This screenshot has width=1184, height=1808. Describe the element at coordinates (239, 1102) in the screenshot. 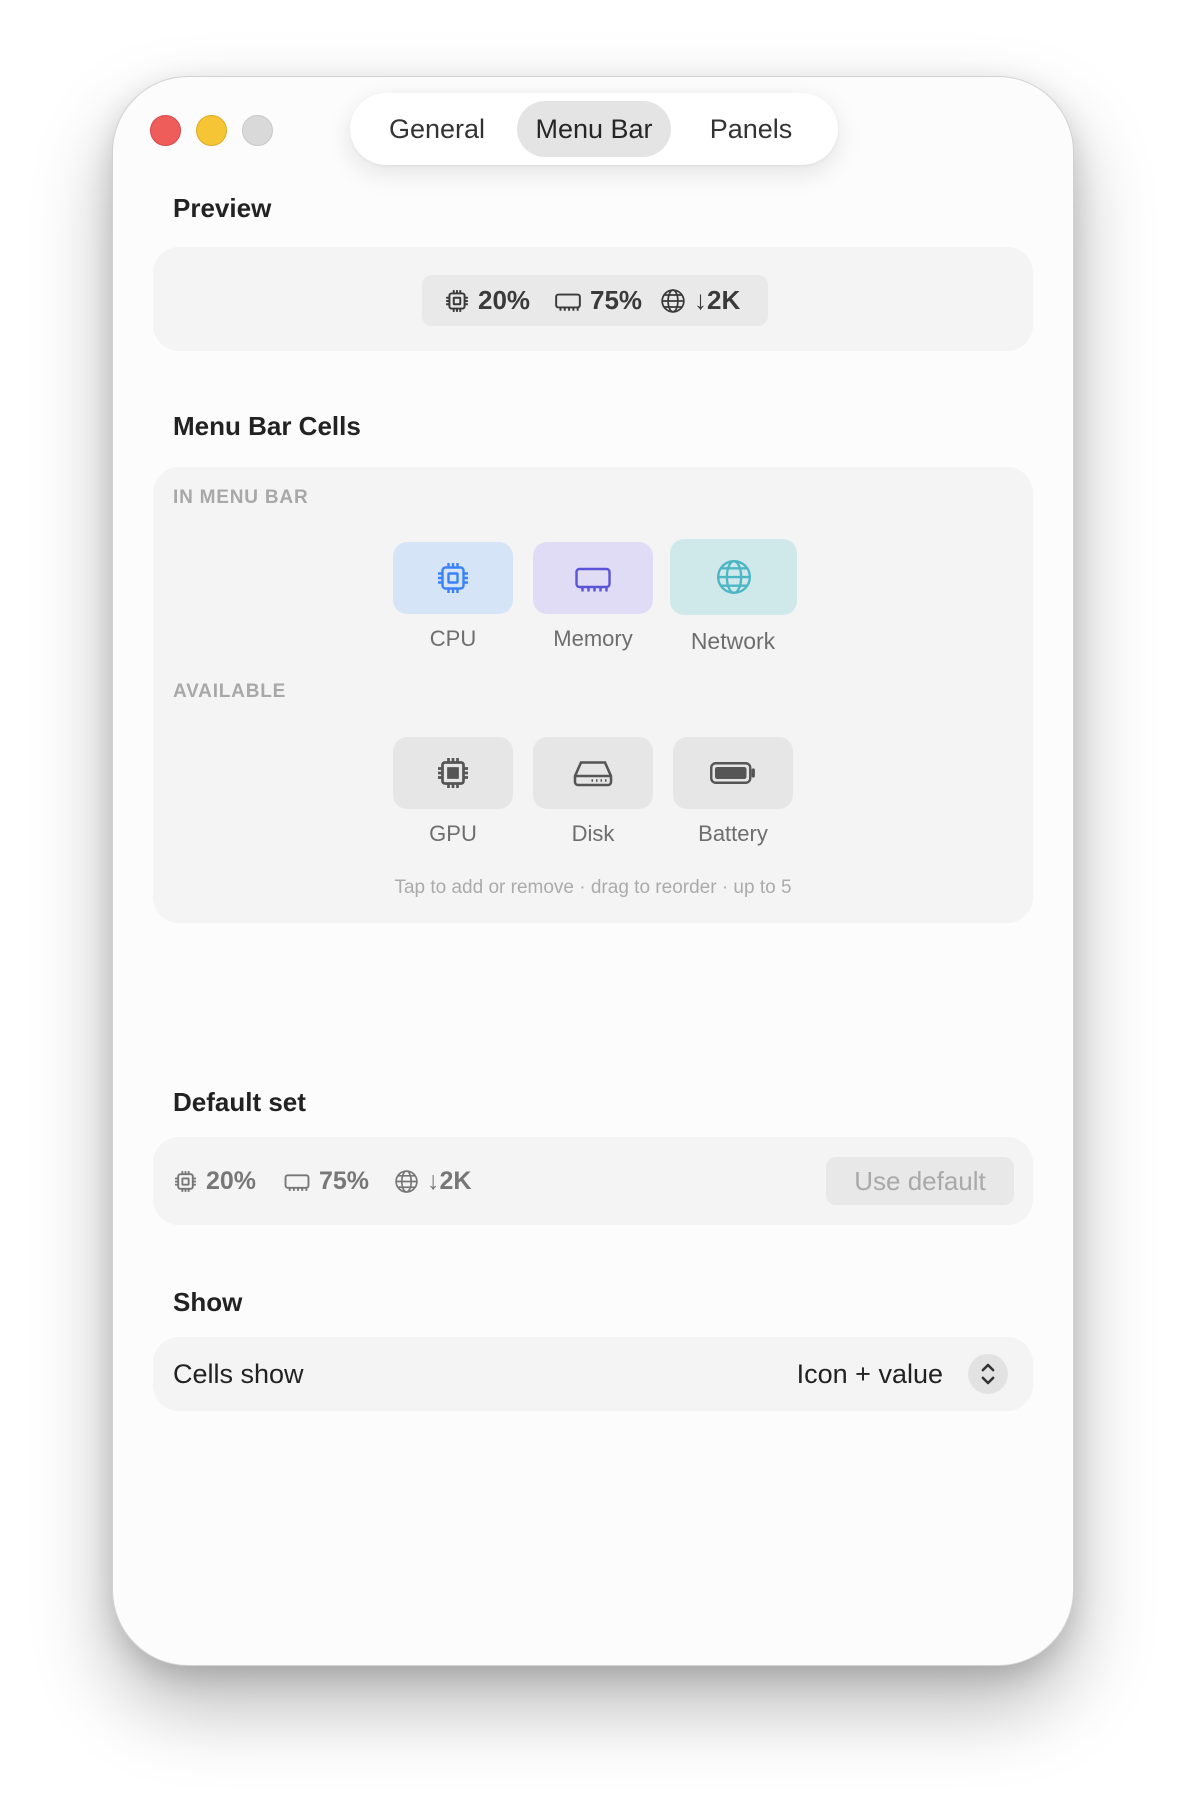

I see `default-set-heading: Default set` at that location.